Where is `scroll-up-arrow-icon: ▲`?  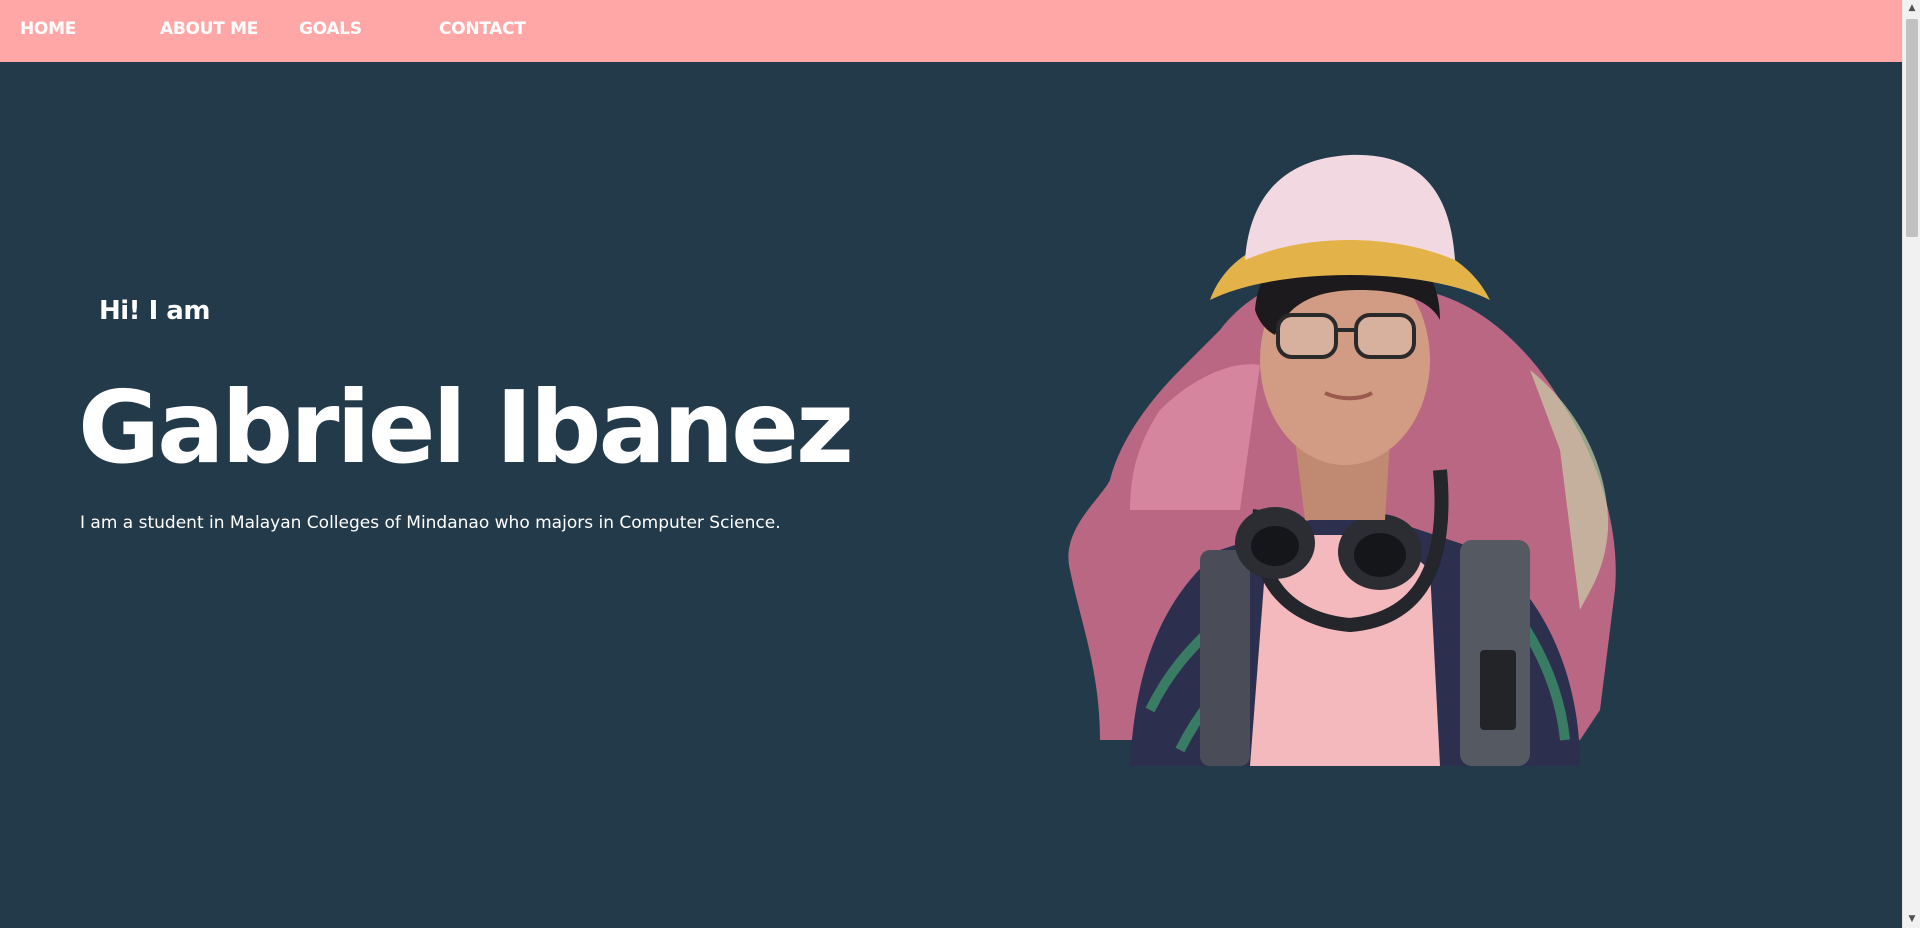 scroll-up-arrow-icon: ▲ is located at coordinates (1911, 8).